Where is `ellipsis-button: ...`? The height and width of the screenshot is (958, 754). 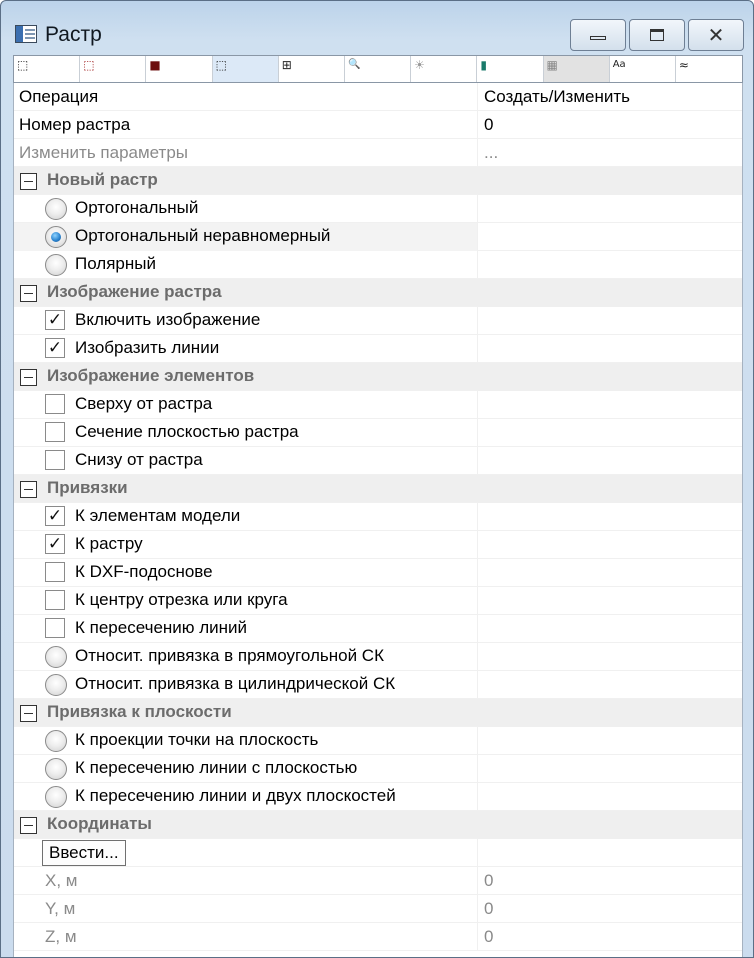 ellipsis-button: ... is located at coordinates (491, 153).